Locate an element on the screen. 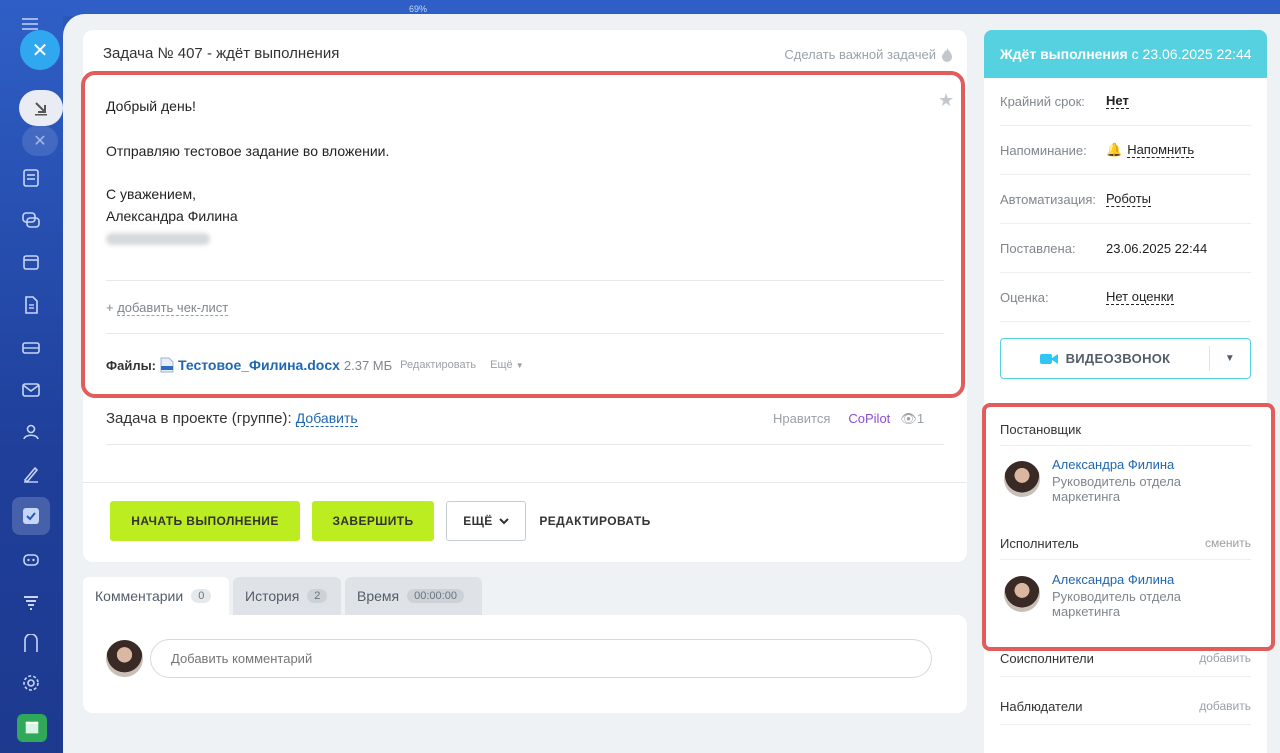  more-actions-label: ЕЩЁ is located at coordinates (478, 521).